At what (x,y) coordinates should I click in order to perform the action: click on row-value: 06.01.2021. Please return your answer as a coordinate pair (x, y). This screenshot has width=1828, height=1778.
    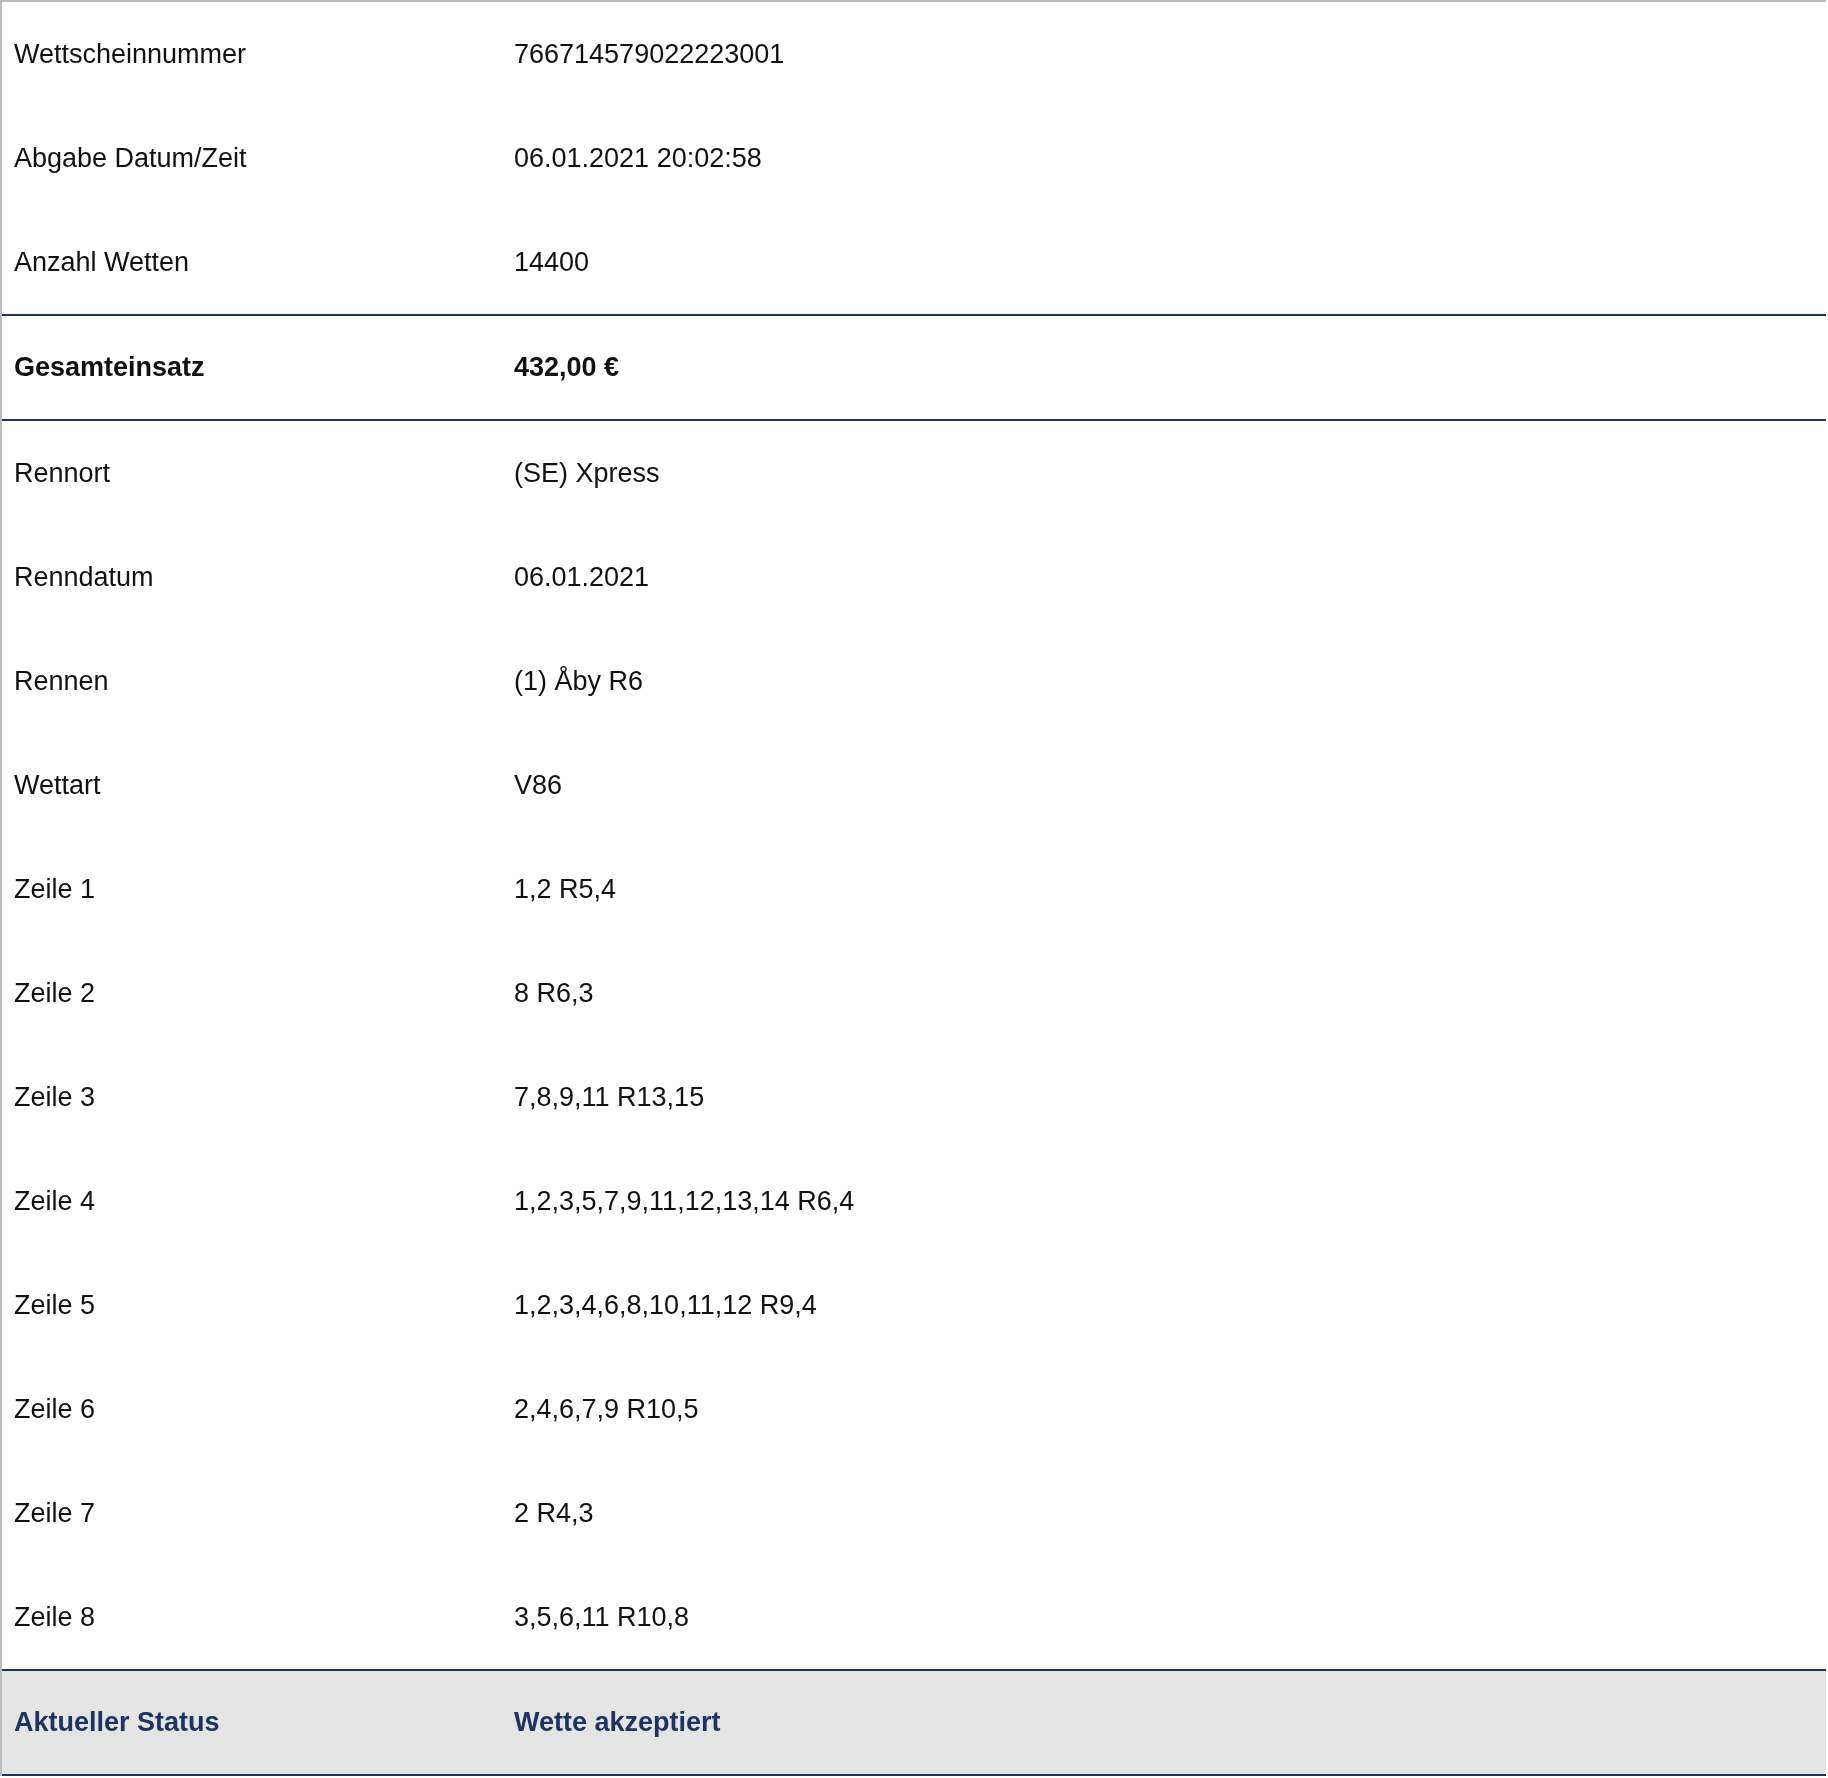
    Looking at the image, I should click on (582, 577).